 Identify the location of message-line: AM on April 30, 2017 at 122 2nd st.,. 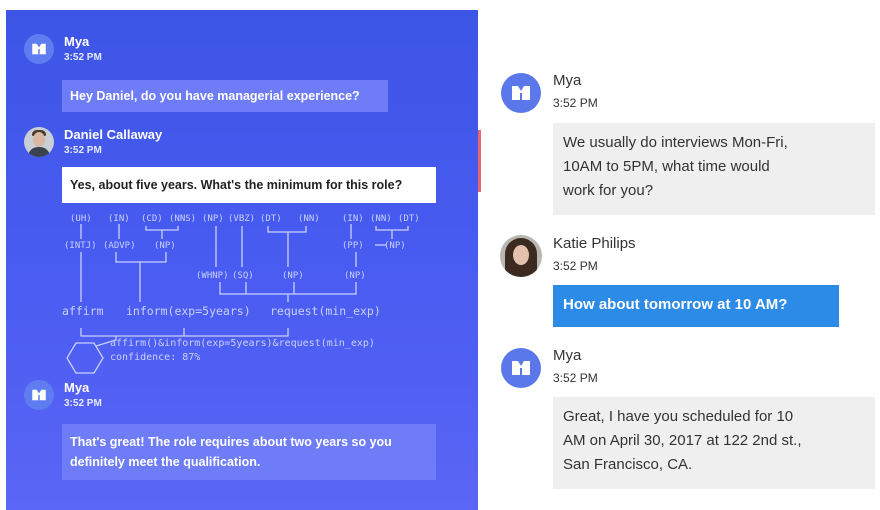
(682, 440).